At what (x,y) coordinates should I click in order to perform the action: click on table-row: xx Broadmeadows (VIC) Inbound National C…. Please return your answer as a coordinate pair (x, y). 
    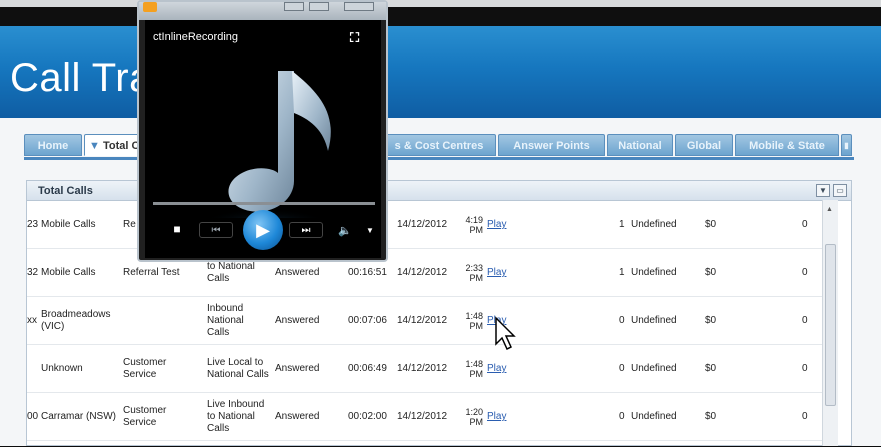
    Looking at the image, I should click on (432, 321).